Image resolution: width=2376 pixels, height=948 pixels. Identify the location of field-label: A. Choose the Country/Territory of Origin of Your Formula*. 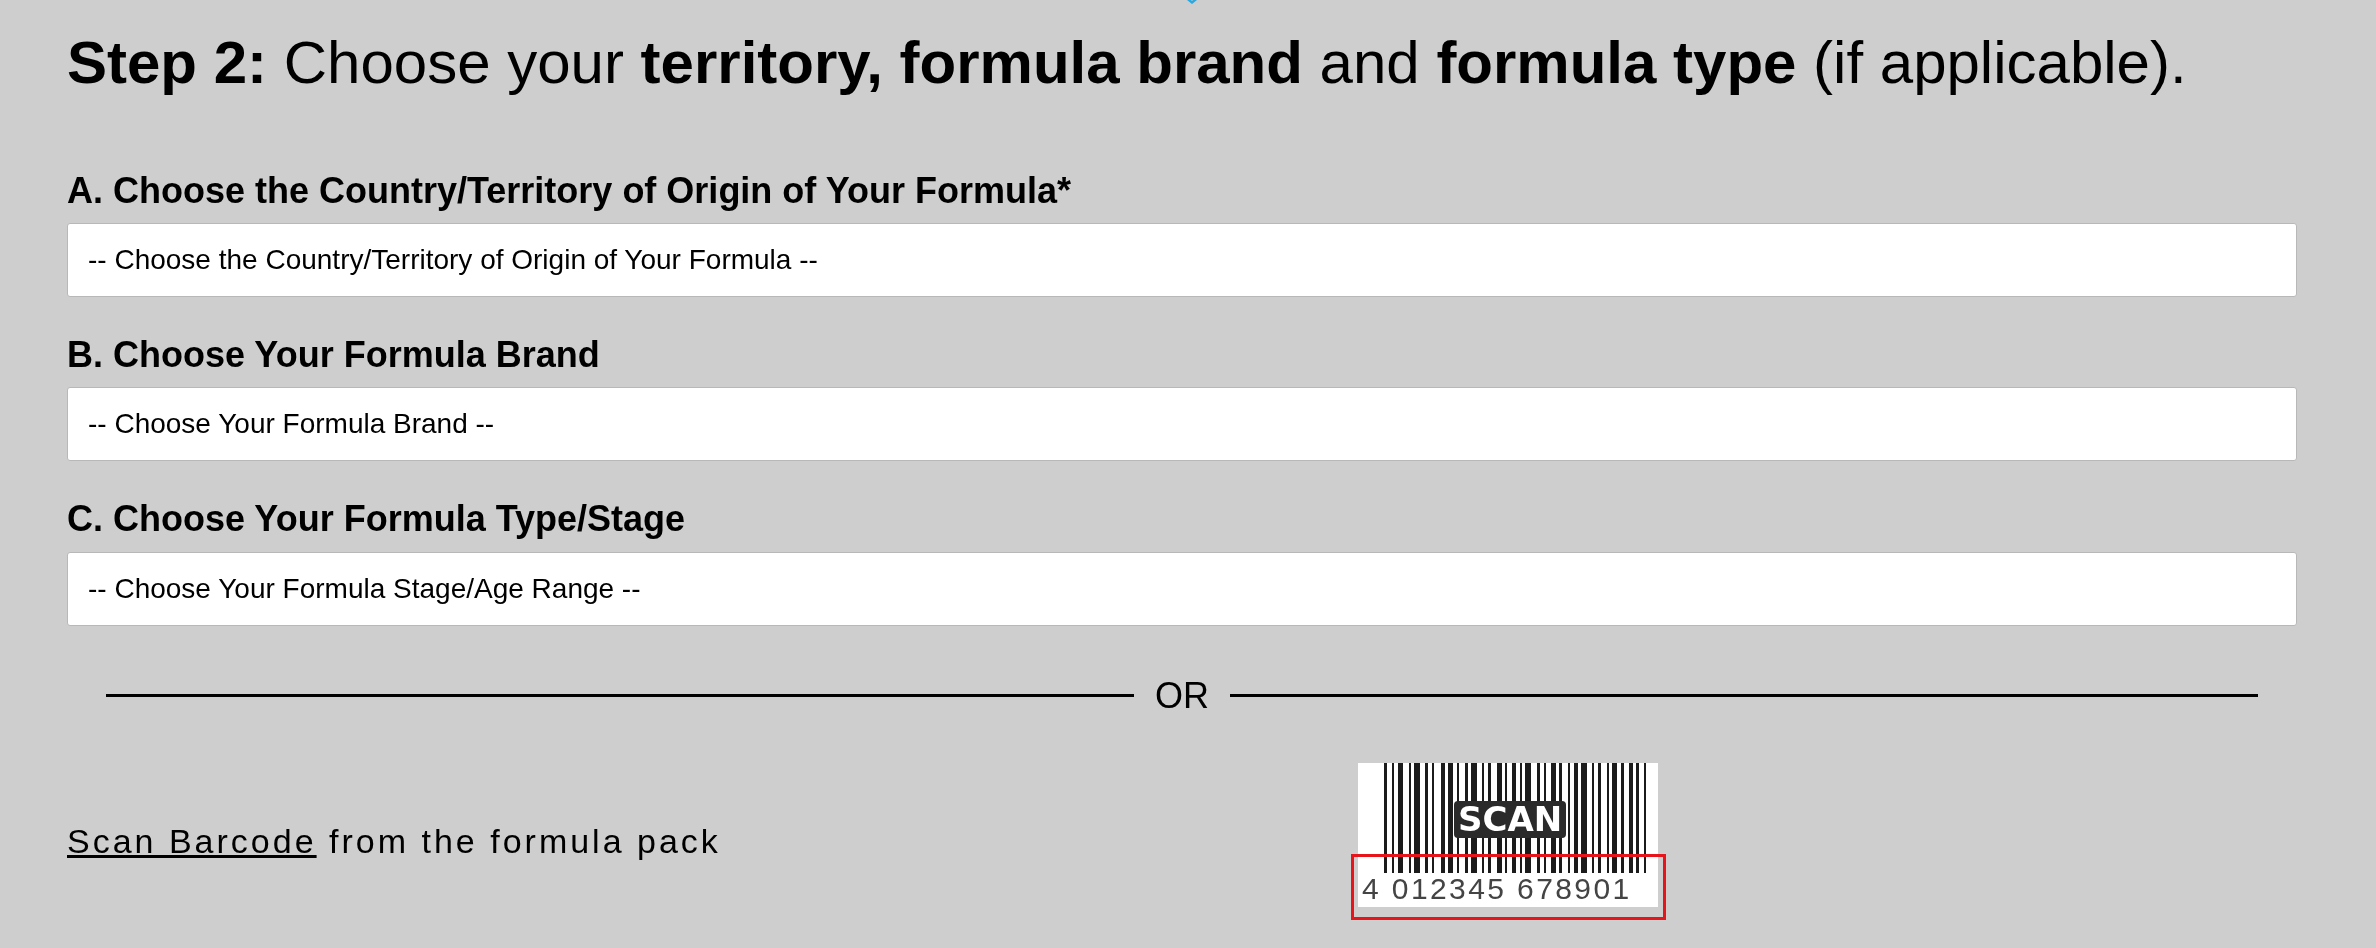
(569, 191).